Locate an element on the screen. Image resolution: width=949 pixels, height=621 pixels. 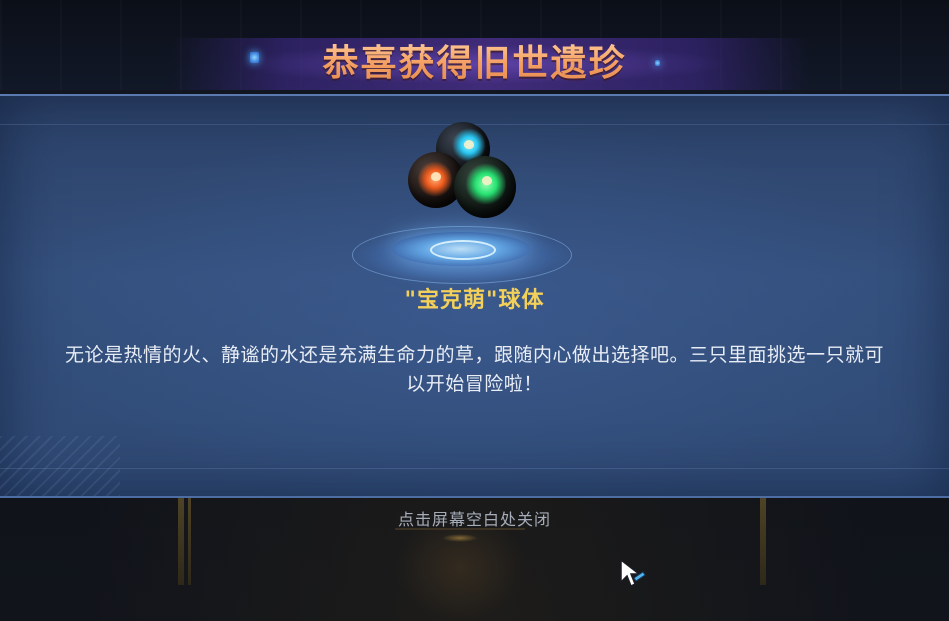
item-pedestal-ring is located at coordinates (463, 250).